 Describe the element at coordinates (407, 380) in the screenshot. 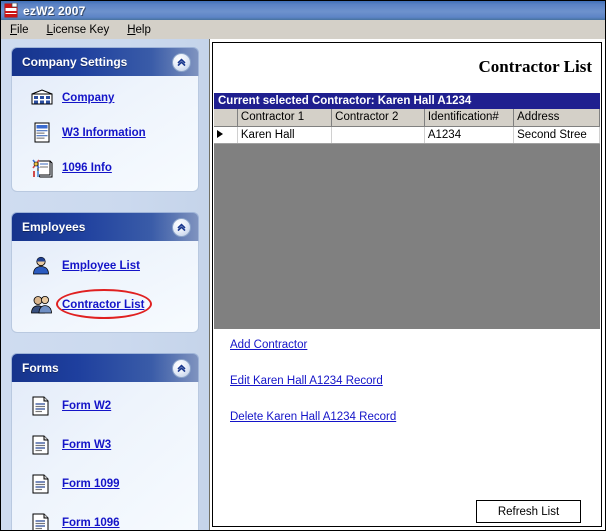

I see `action-row-edit: Edit Karen Hall A1234 Record` at that location.